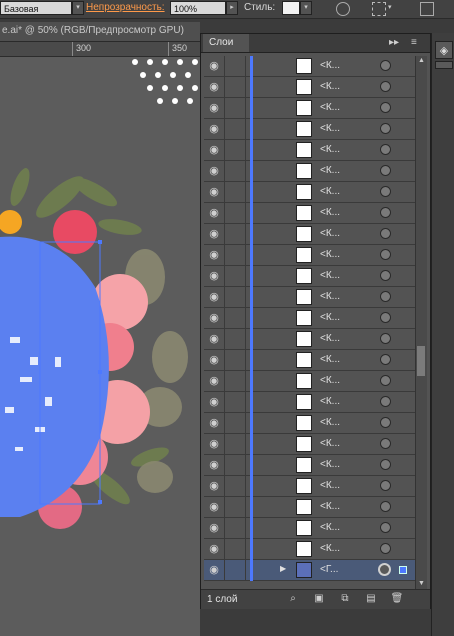 The height and width of the screenshot is (636, 454). What do you see at coordinates (319, 599) in the screenshot?
I see `make-clipping-mask-icon: ▣` at bounding box center [319, 599].